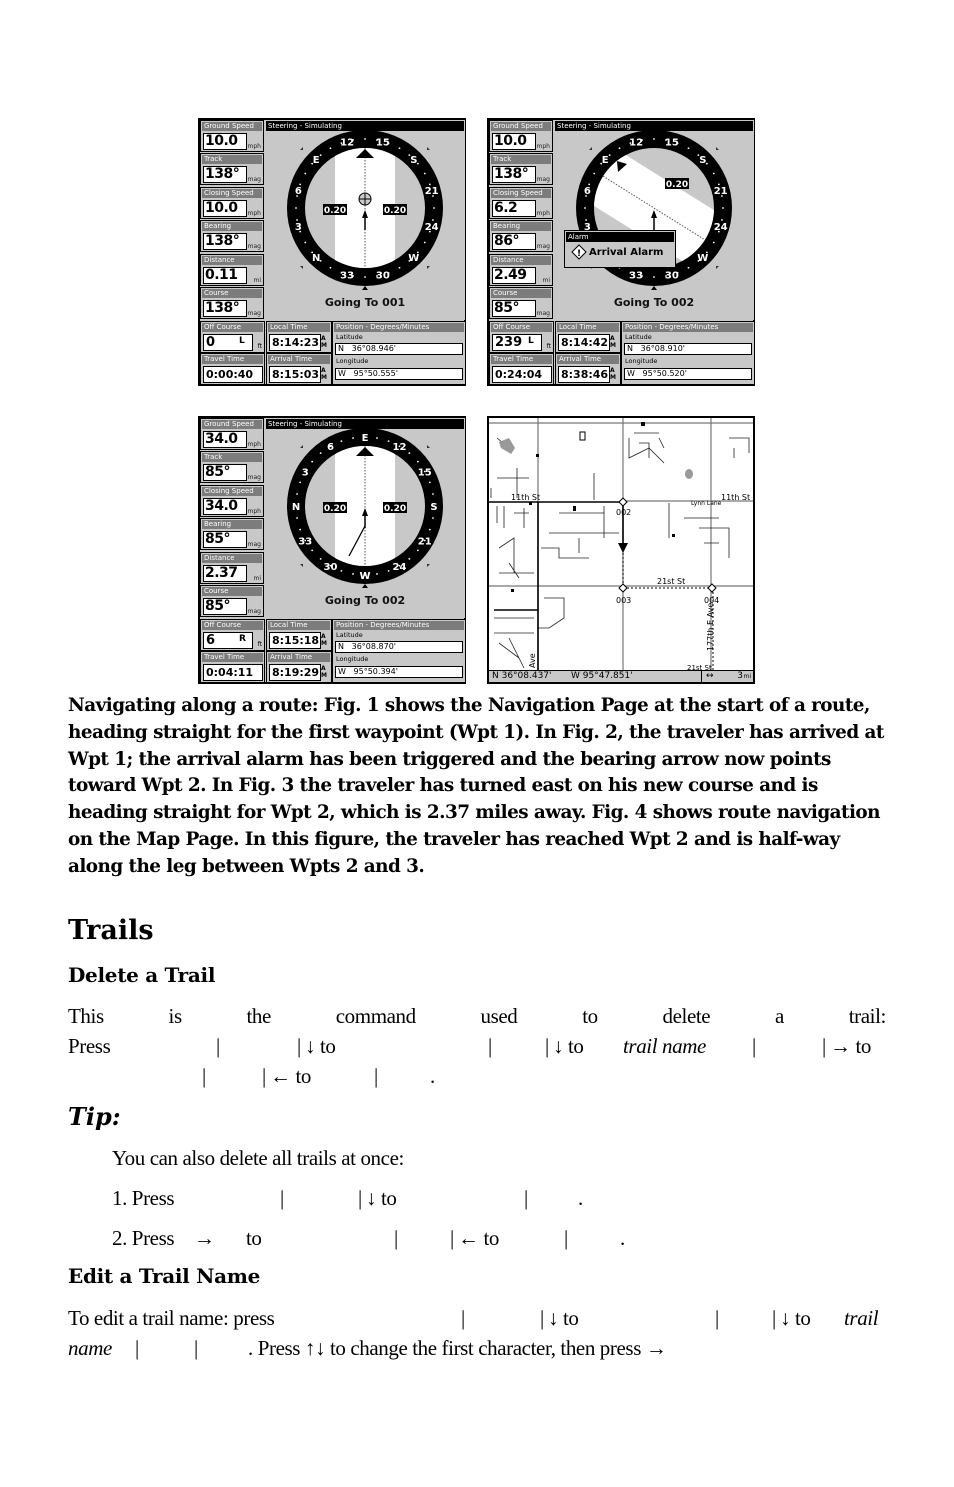 This screenshot has height=1487, width=954. What do you see at coordinates (232, 369) in the screenshot?
I see `travel-time-box: Travel Time 0:00:40` at bounding box center [232, 369].